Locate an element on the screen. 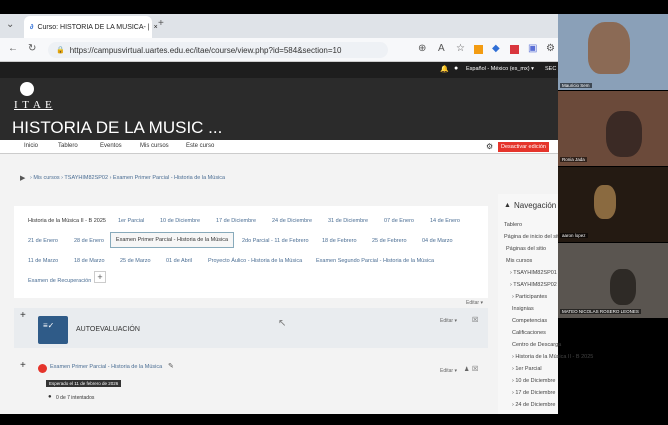 Image resolution: width=668 pixels, height=425 pixels. tab-17-dic: 17 de Diciembre is located at coordinates (236, 221).